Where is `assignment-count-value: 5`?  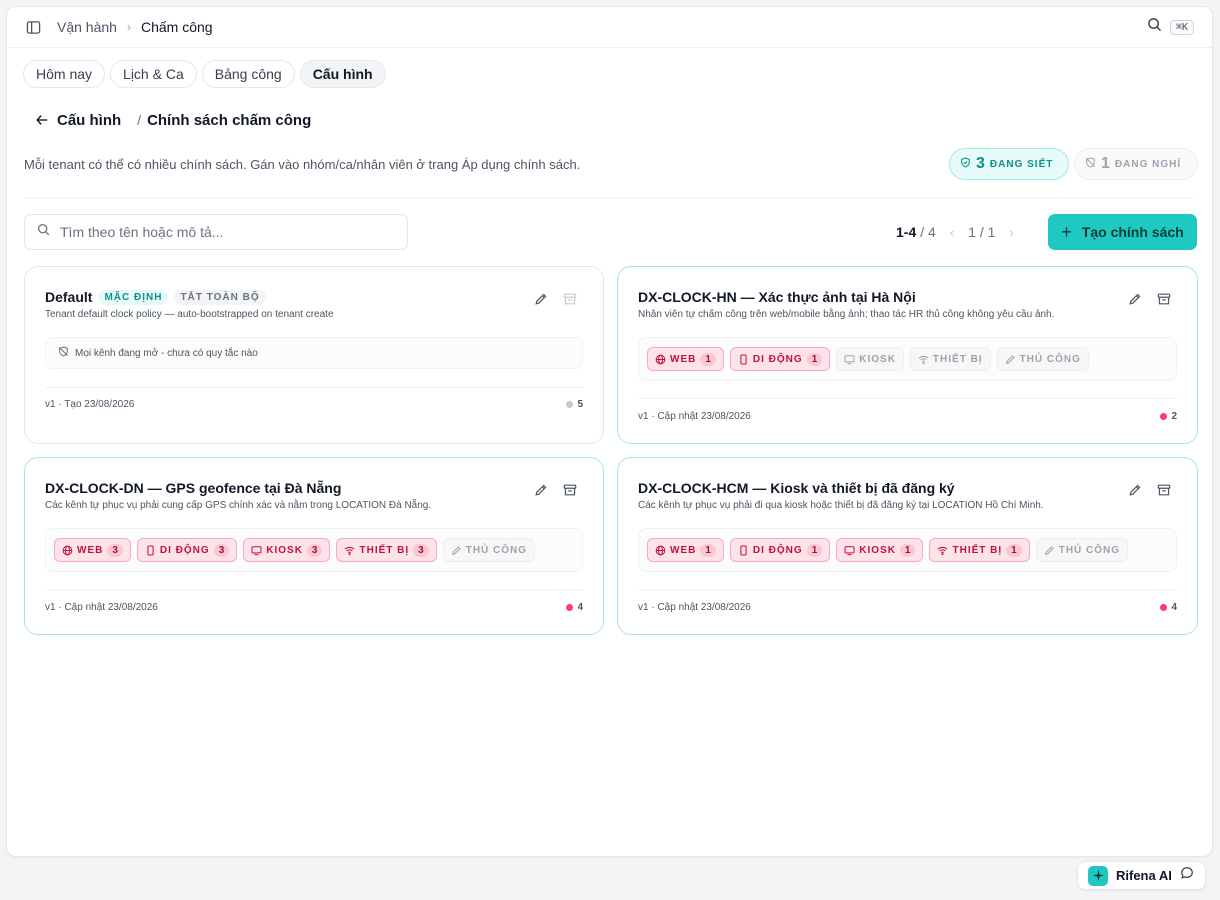 assignment-count-value: 5 is located at coordinates (580, 404).